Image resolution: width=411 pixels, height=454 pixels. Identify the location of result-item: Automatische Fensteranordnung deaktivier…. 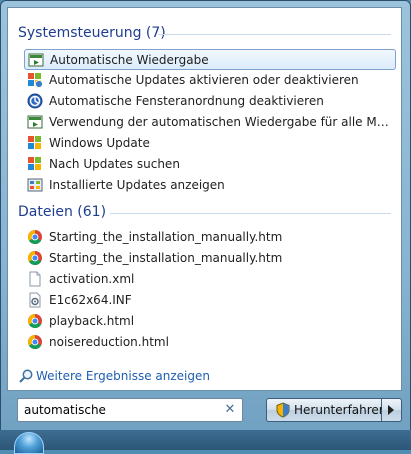
(210, 101).